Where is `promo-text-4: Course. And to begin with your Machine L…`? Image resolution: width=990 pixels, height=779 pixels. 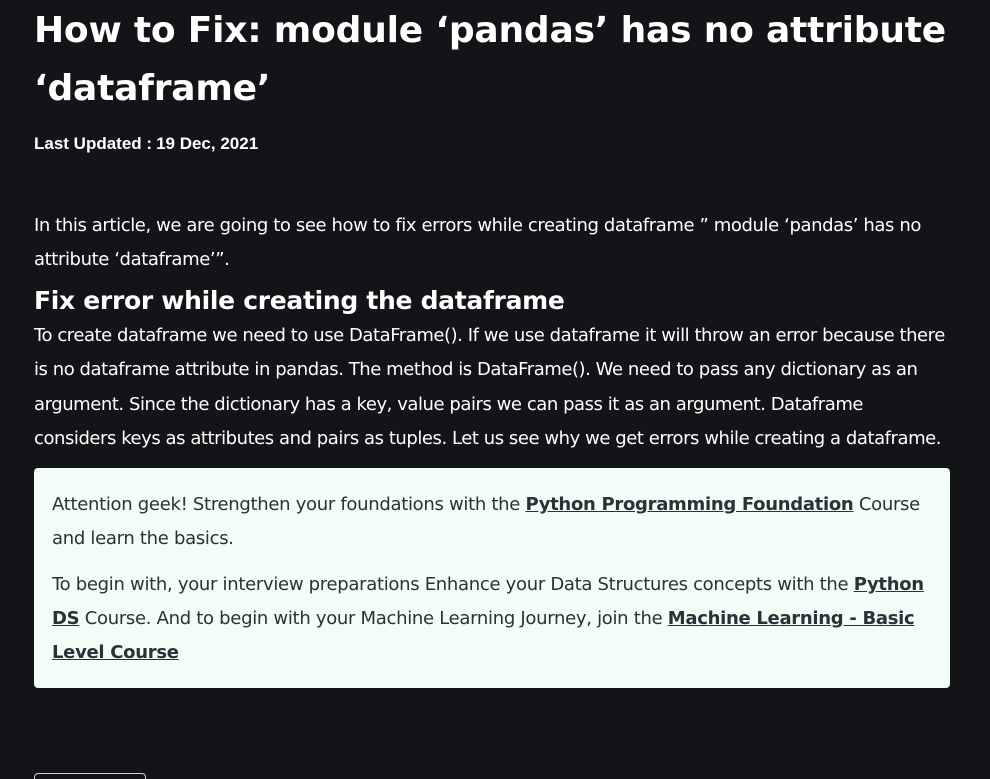
promo-text-4: Course. And to begin with your Machine L… is located at coordinates (373, 619).